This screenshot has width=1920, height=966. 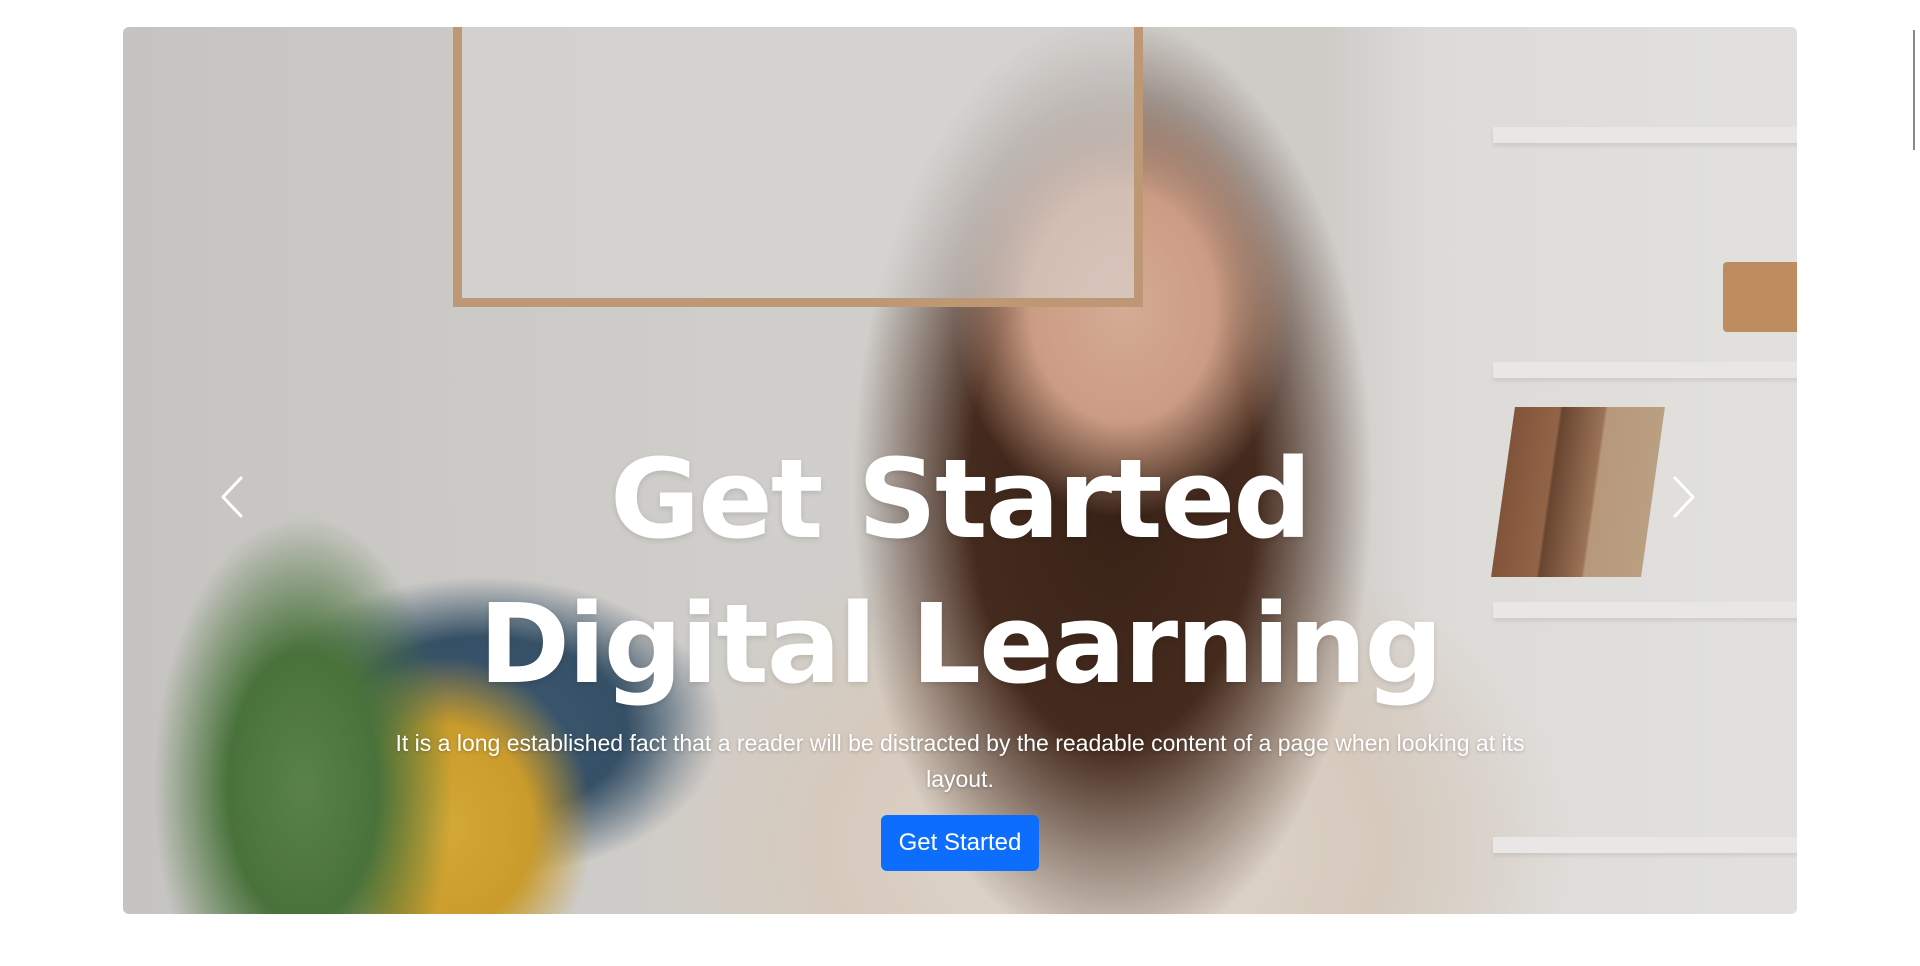 I want to click on page-scrollbar, so click(x=1915, y=483).